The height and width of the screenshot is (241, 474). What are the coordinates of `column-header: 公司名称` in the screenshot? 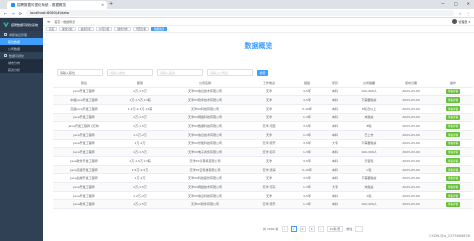 It's located at (205, 84).